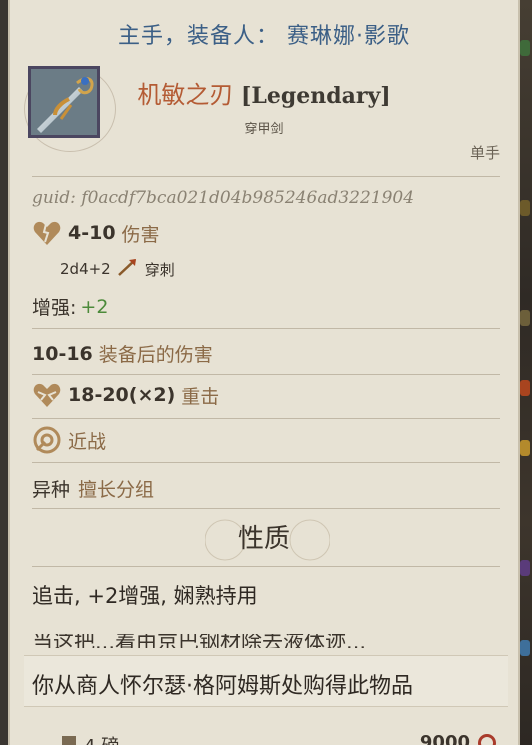 This screenshot has height=745, width=532. I want to click on properties-list: 追击, +2增强, 娴熟持用, so click(145, 596).